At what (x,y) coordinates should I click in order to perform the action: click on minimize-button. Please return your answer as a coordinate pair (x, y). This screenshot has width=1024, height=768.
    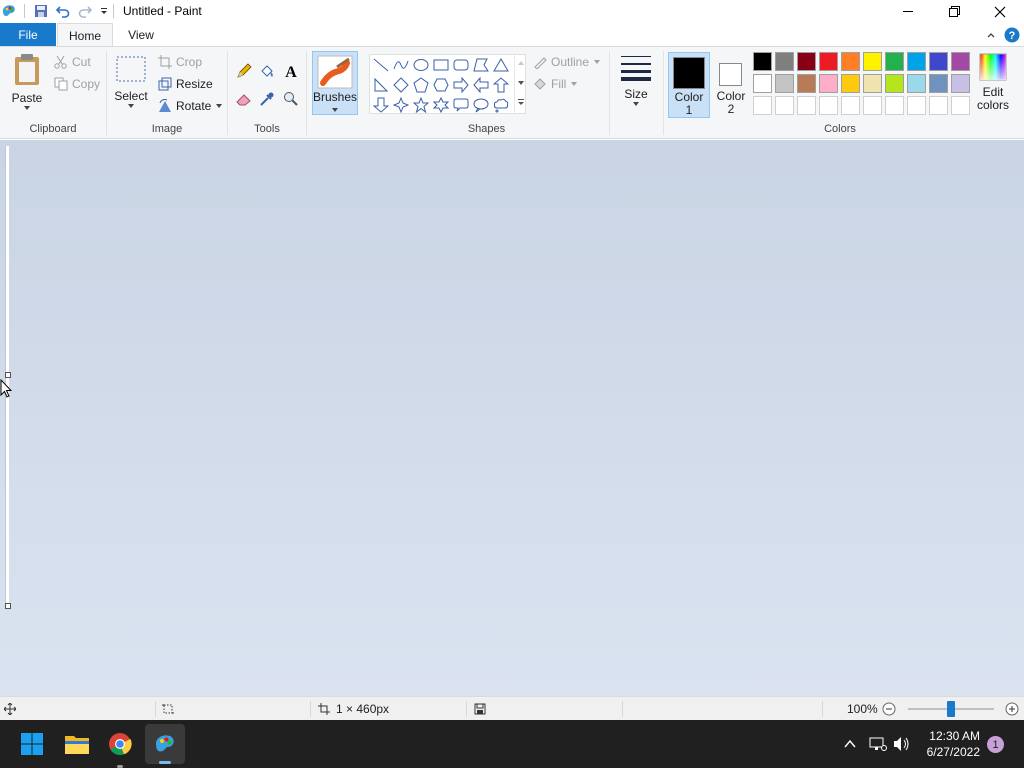
    Looking at the image, I should click on (908, 11).